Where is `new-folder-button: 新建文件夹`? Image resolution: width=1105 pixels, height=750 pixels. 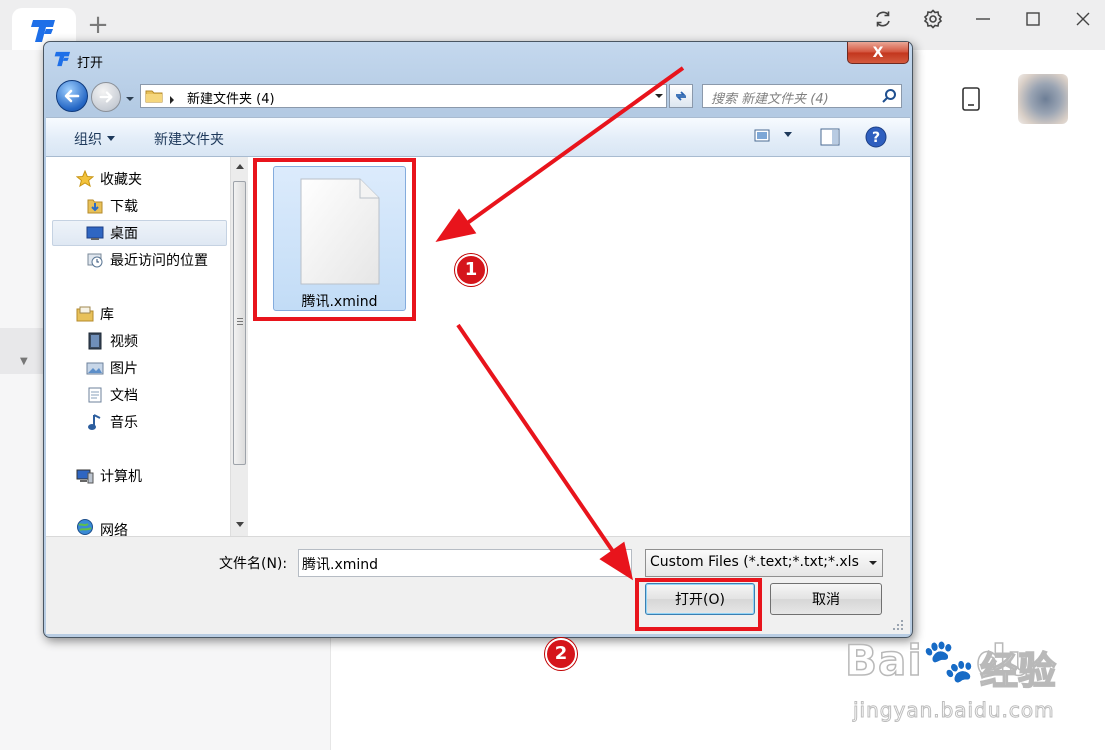
new-folder-button: 新建文件夹 is located at coordinates (189, 139).